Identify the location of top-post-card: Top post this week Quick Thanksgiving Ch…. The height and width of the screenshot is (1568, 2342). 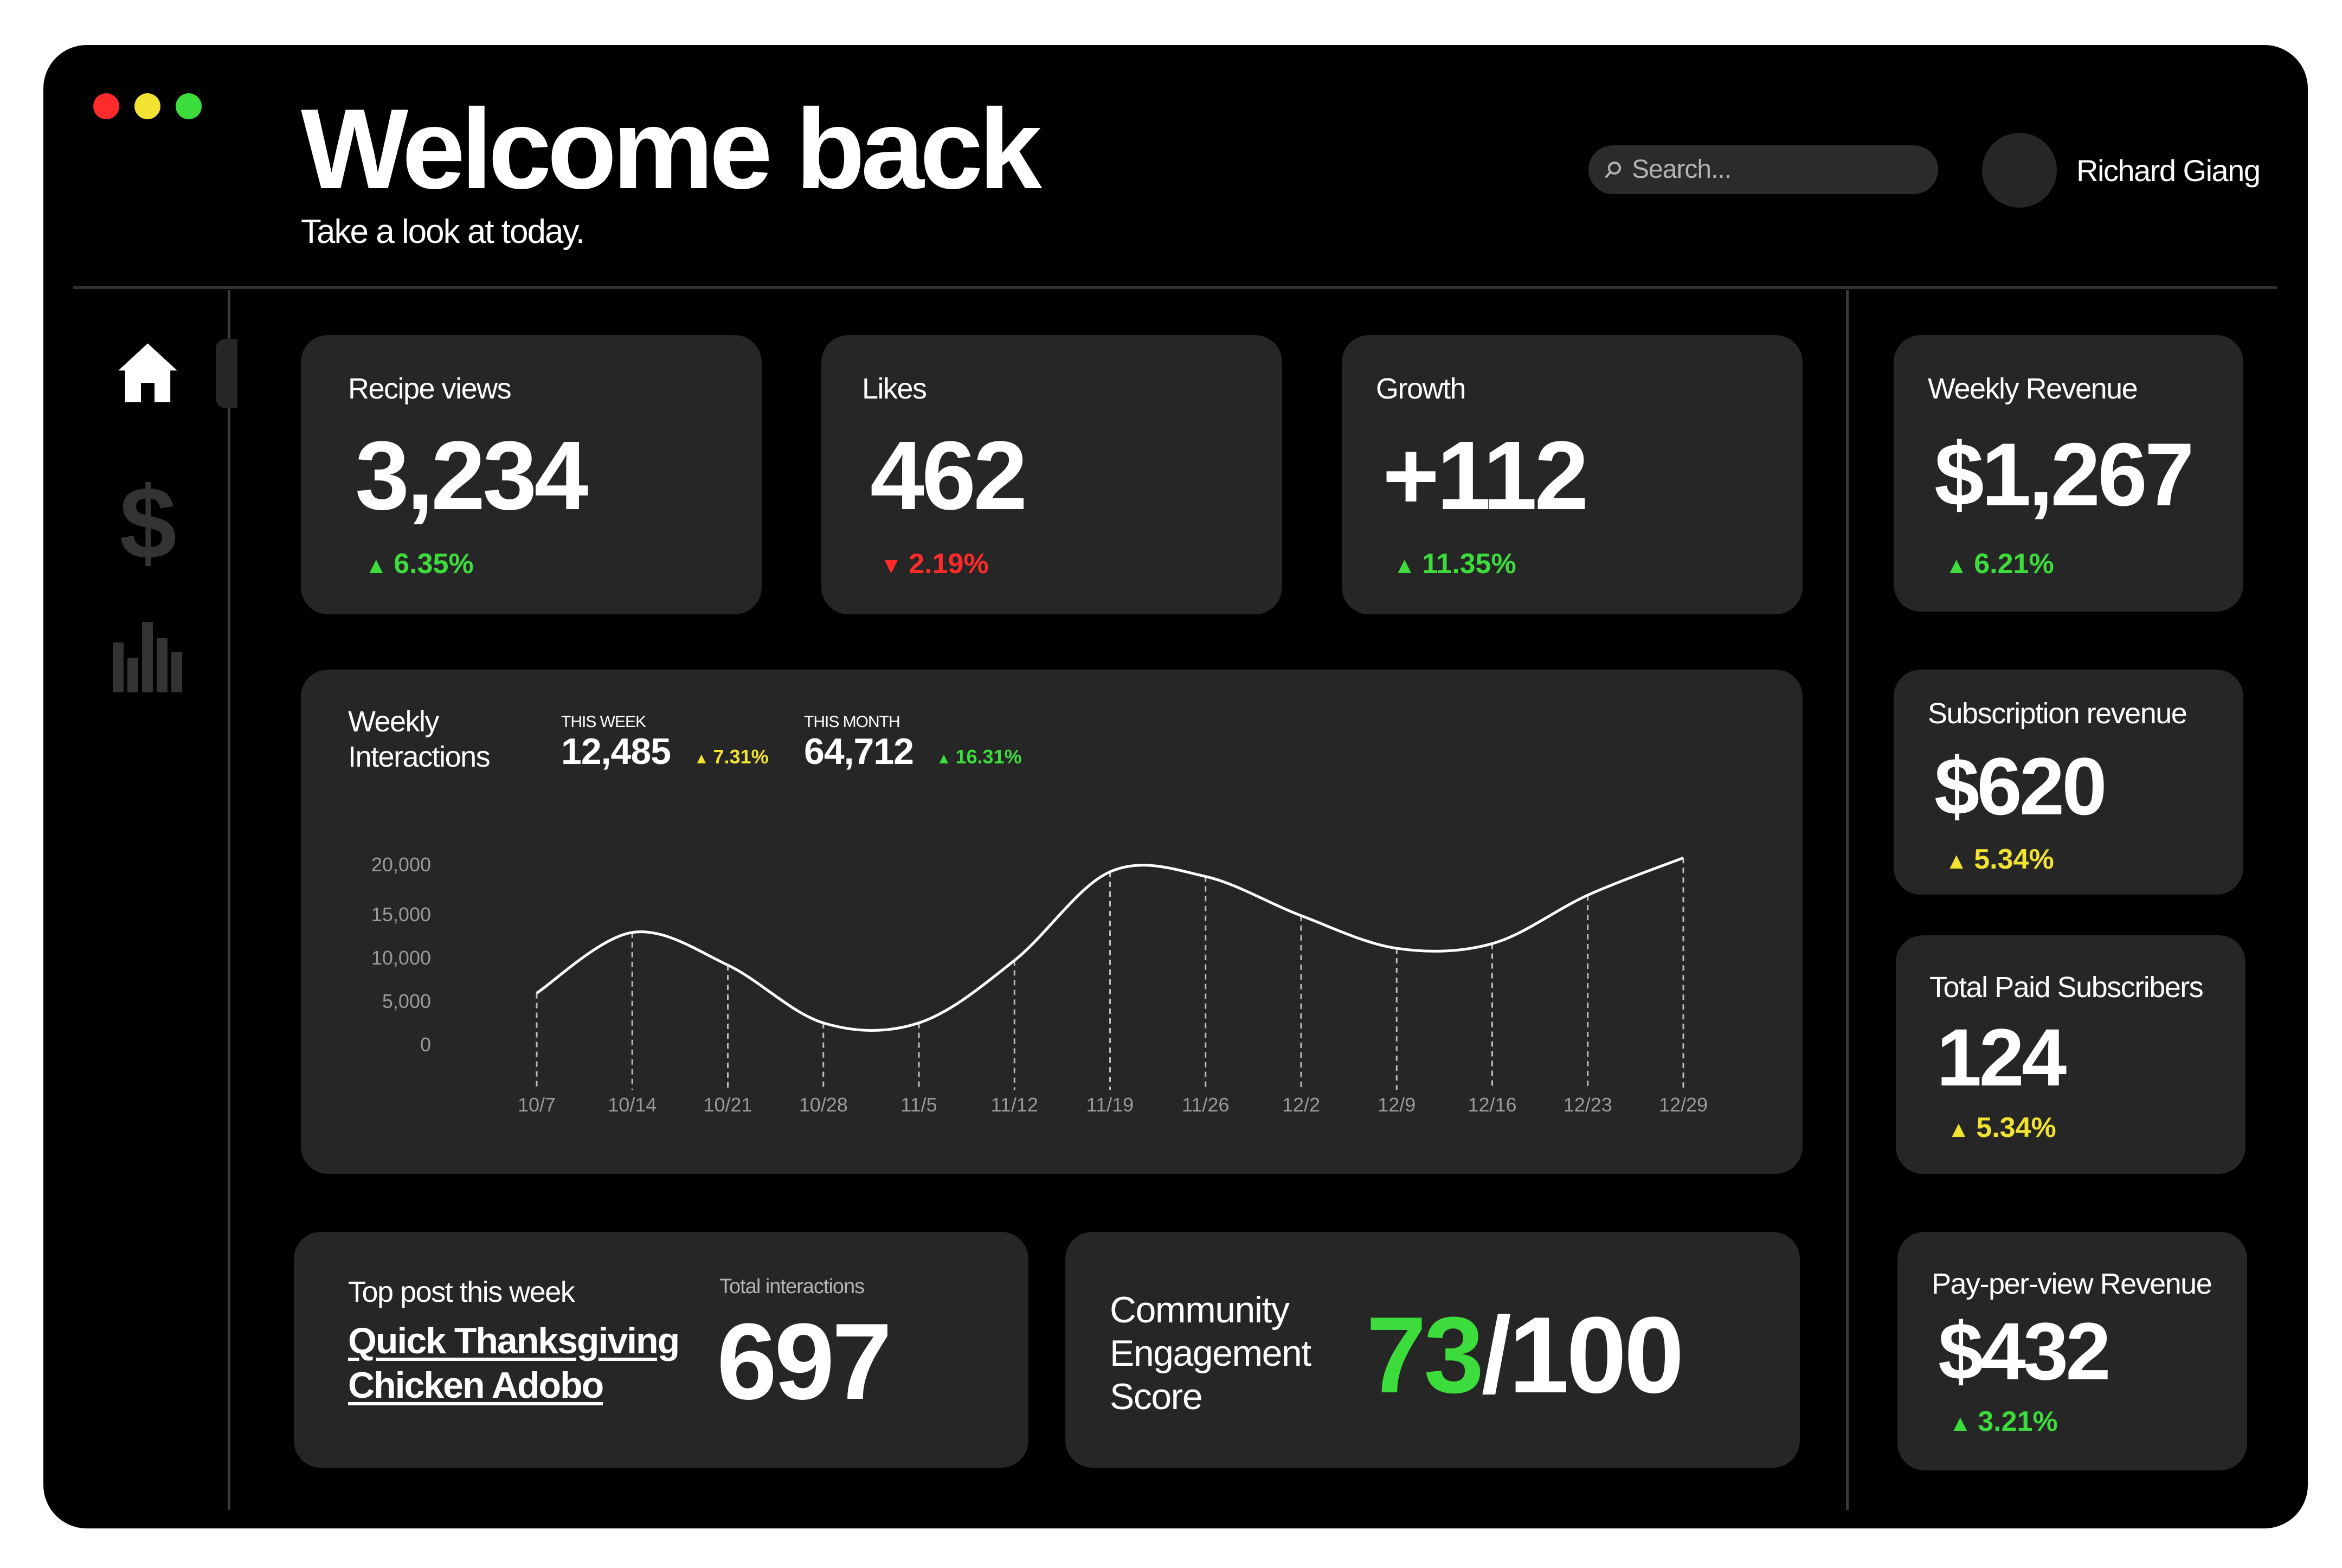
(661, 1350).